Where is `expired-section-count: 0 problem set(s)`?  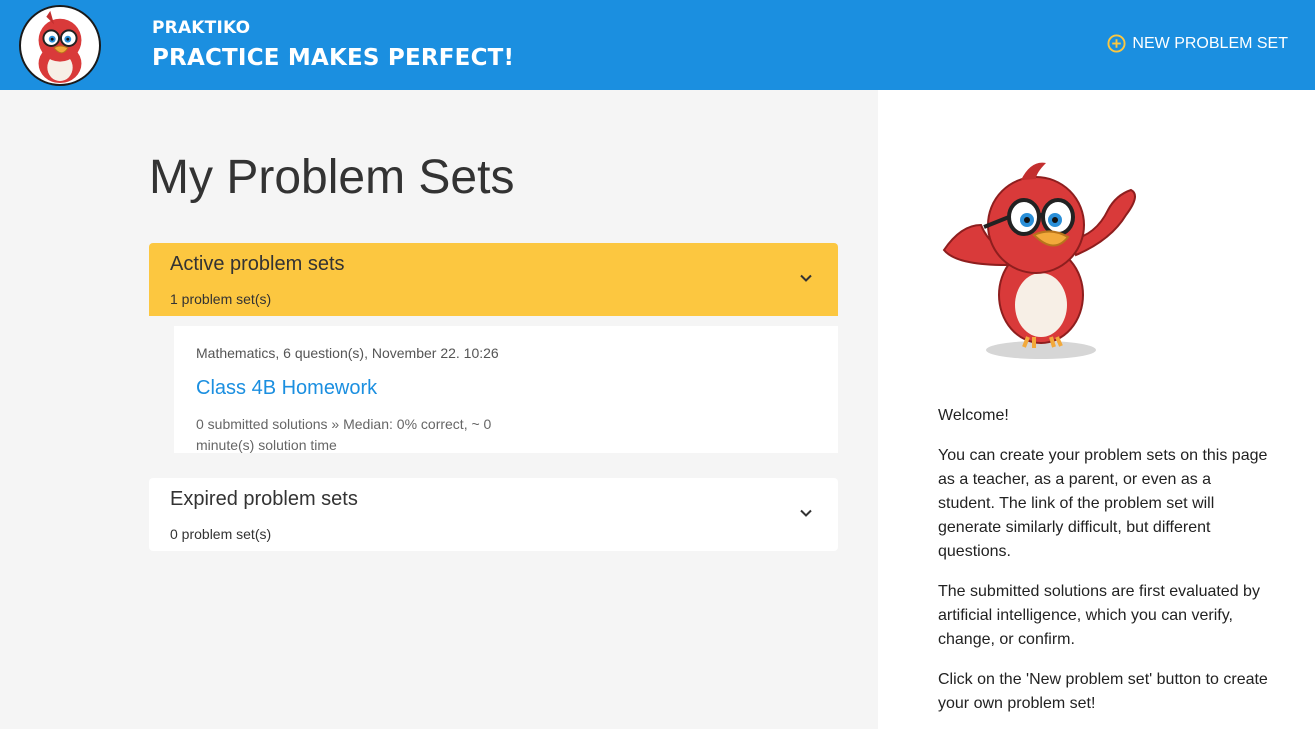 expired-section-count: 0 problem set(s) is located at coordinates (221, 534).